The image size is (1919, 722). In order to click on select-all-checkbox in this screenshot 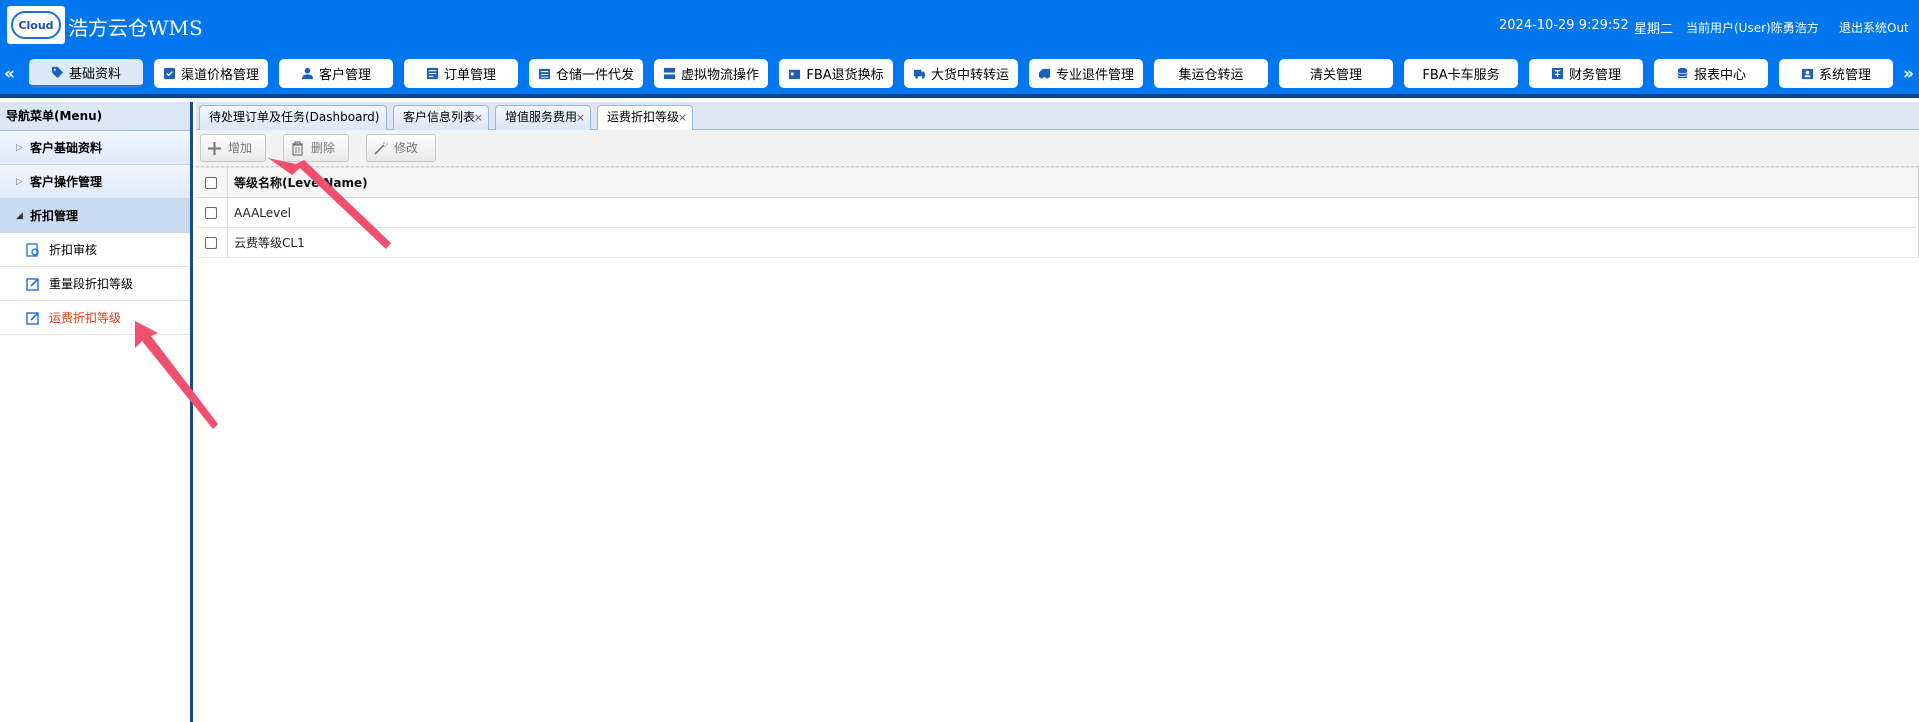, I will do `click(211, 183)`.